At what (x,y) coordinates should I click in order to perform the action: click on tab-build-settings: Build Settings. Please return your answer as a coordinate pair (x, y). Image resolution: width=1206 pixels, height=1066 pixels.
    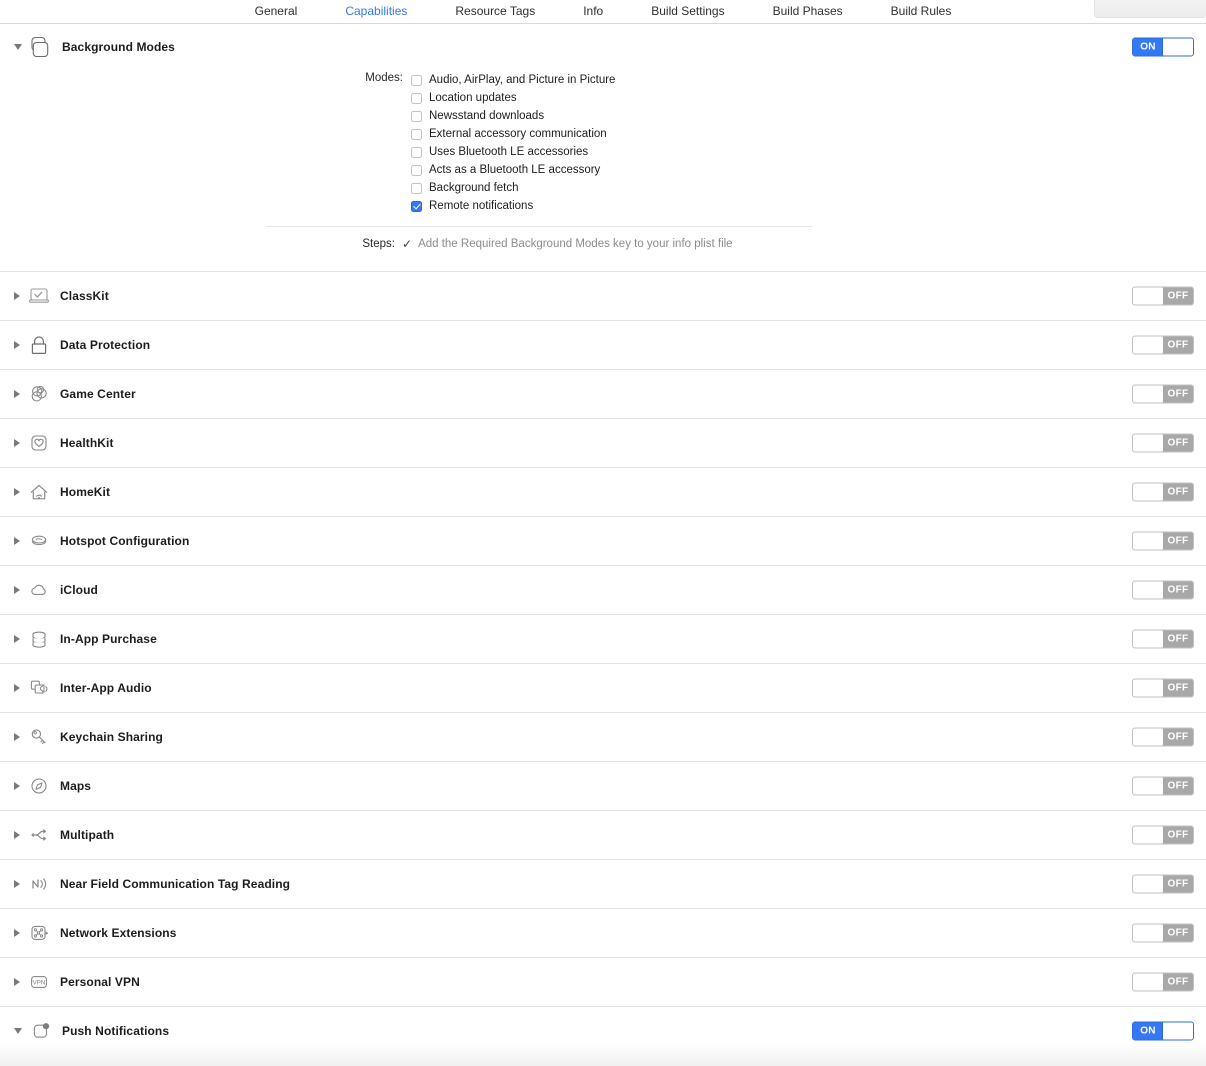
    Looking at the image, I should click on (687, 11).